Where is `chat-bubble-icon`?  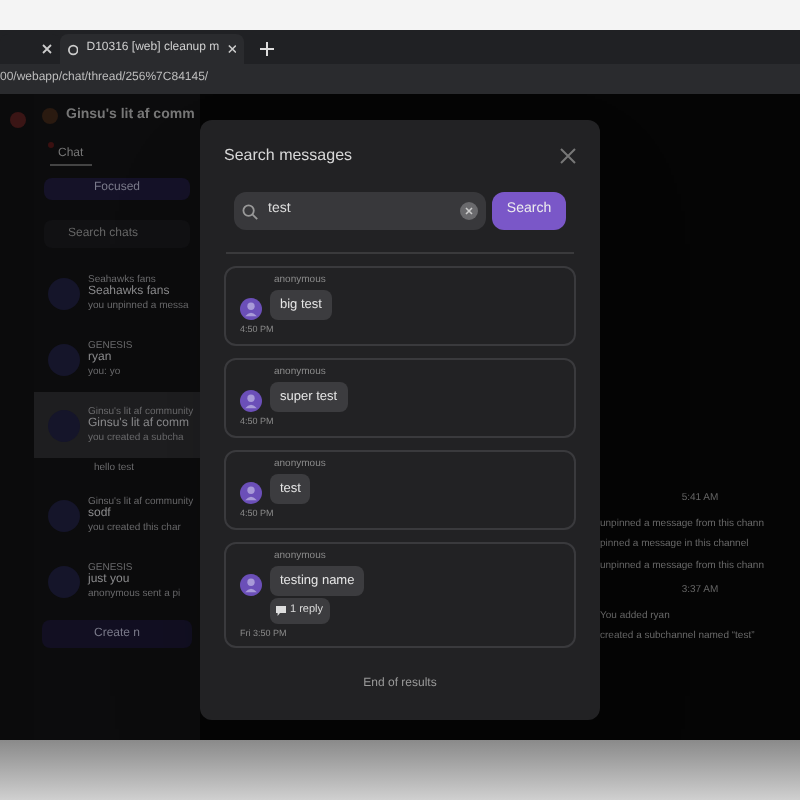
chat-bubble-icon is located at coordinates (281, 610).